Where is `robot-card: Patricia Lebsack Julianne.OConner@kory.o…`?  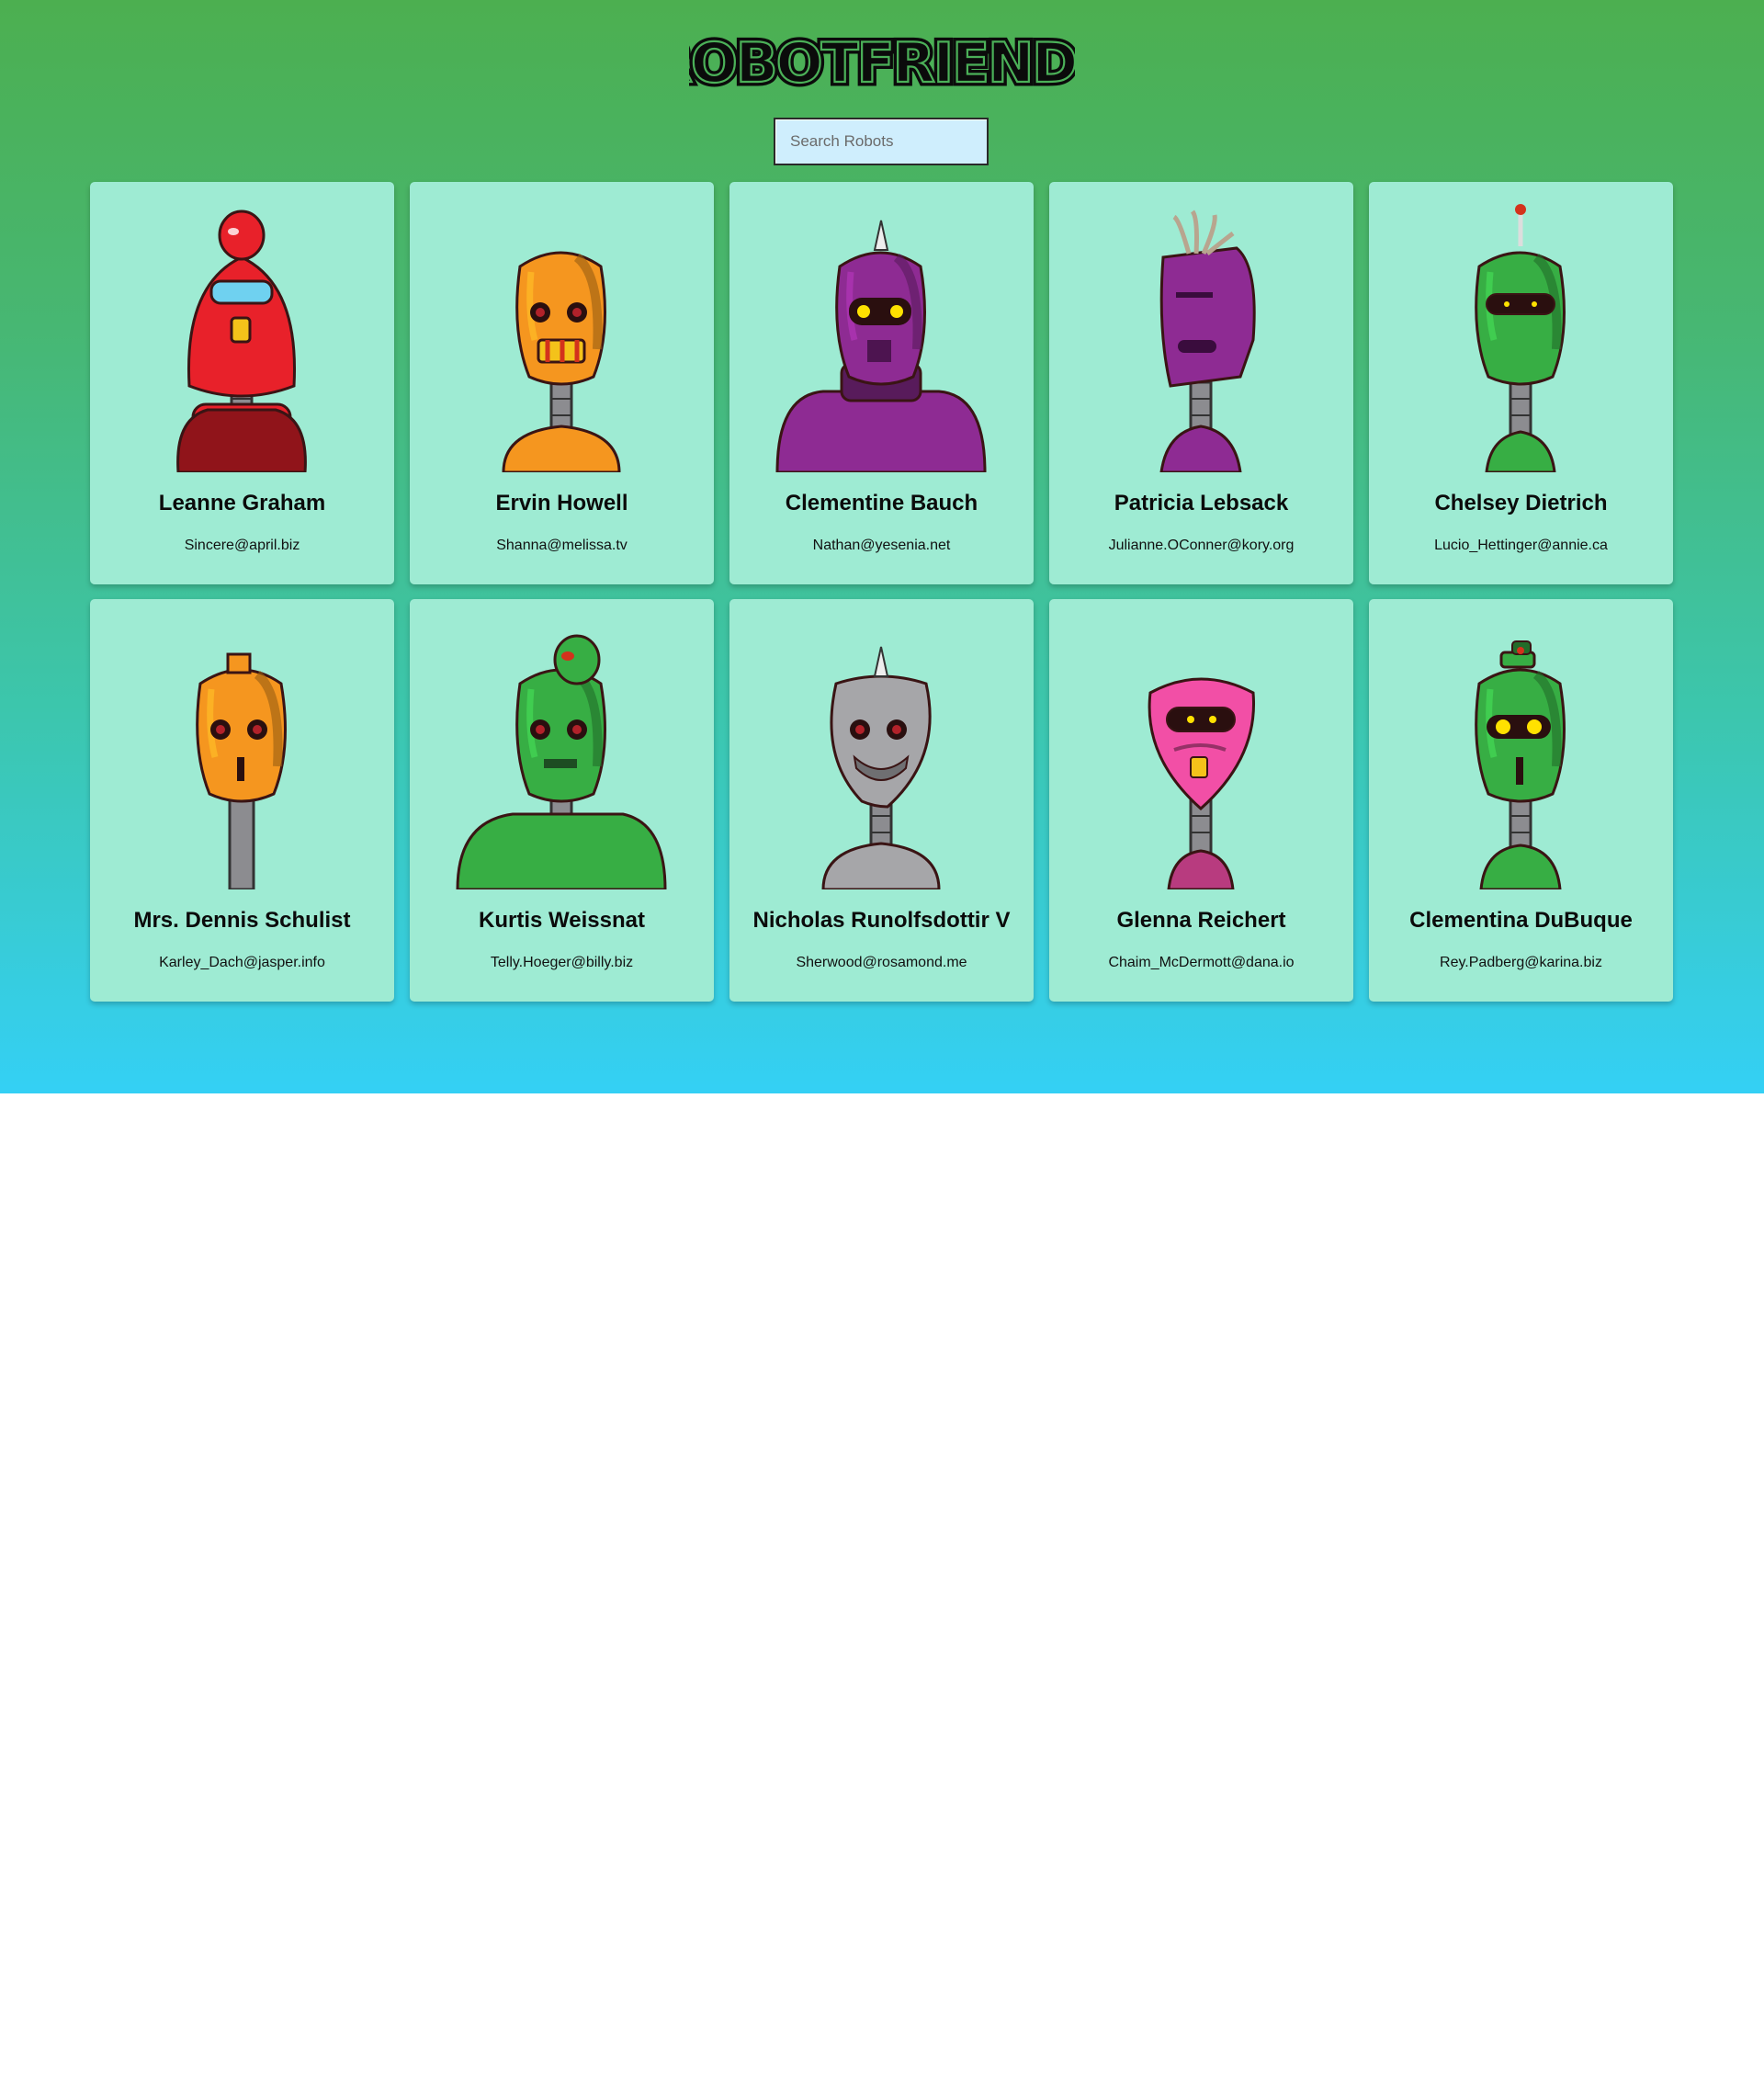
robot-card: Patricia Lebsack Julianne.OConner@kory.o… is located at coordinates (1201, 383).